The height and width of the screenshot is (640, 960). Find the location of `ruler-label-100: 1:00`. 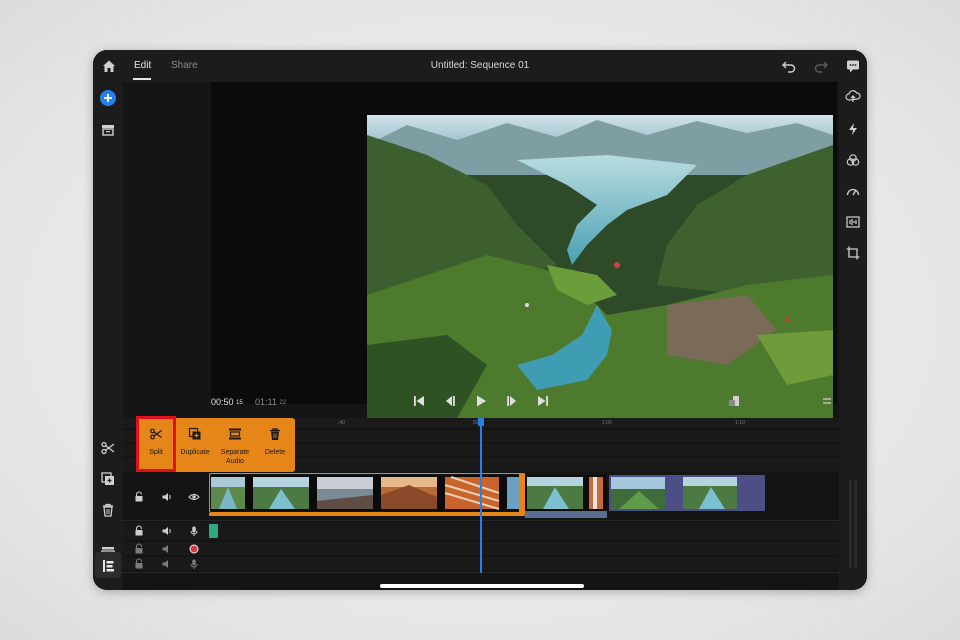

ruler-label-100: 1:00 is located at coordinates (607, 423).